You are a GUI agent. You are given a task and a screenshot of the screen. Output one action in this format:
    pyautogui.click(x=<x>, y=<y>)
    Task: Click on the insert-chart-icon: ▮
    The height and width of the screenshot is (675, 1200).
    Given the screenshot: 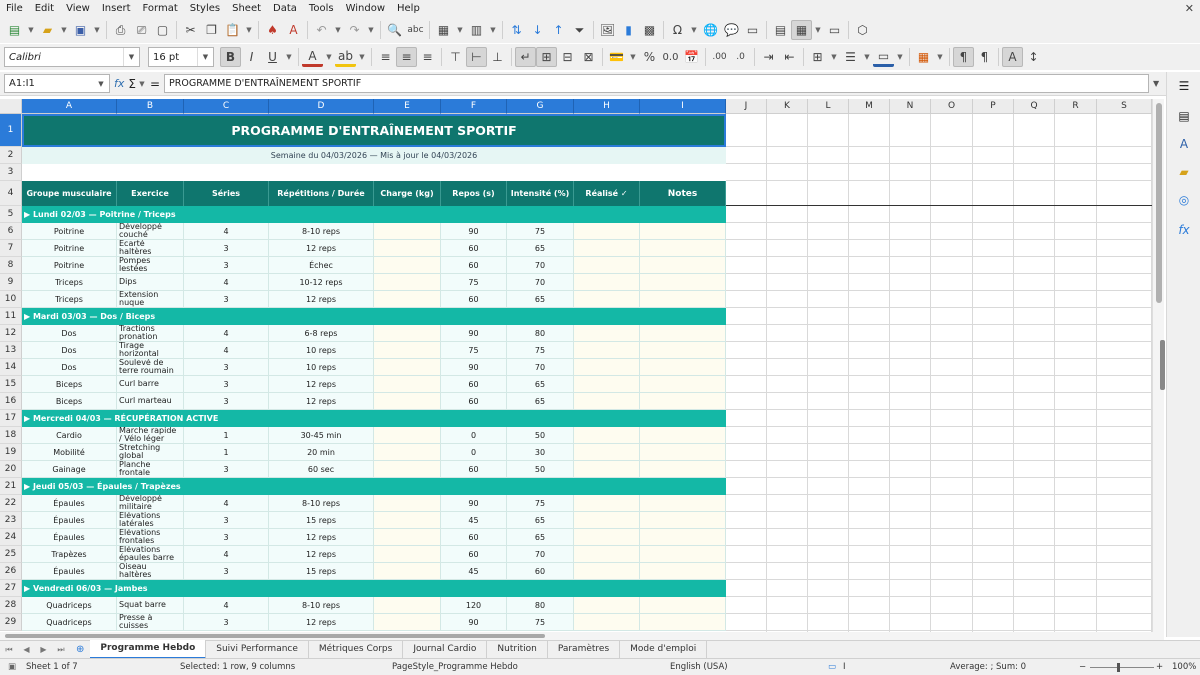 What is the action you would take?
    pyautogui.click(x=628, y=30)
    